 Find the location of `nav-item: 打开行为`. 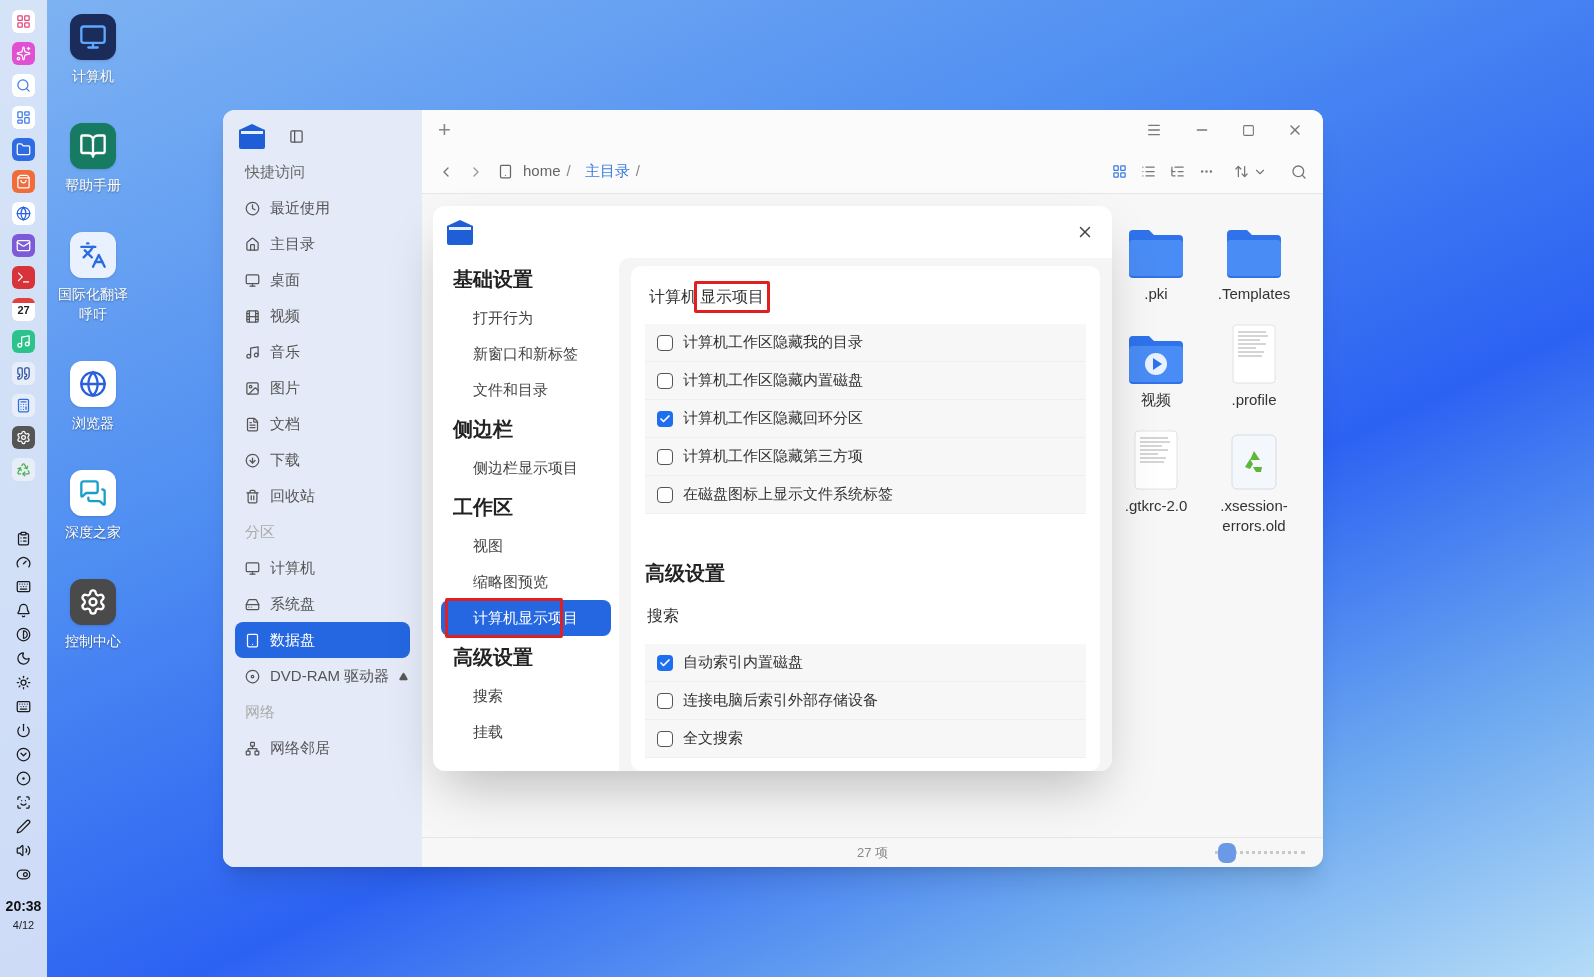

nav-item: 打开行为 is located at coordinates (526, 318).